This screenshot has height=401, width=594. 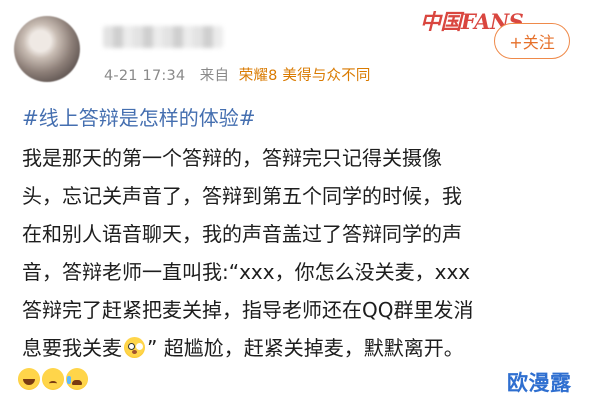 What do you see at coordinates (242, 196) in the screenshot?
I see `post-line: 头，忘记关声音了，答辩到第五个同学的时候，我` at bounding box center [242, 196].